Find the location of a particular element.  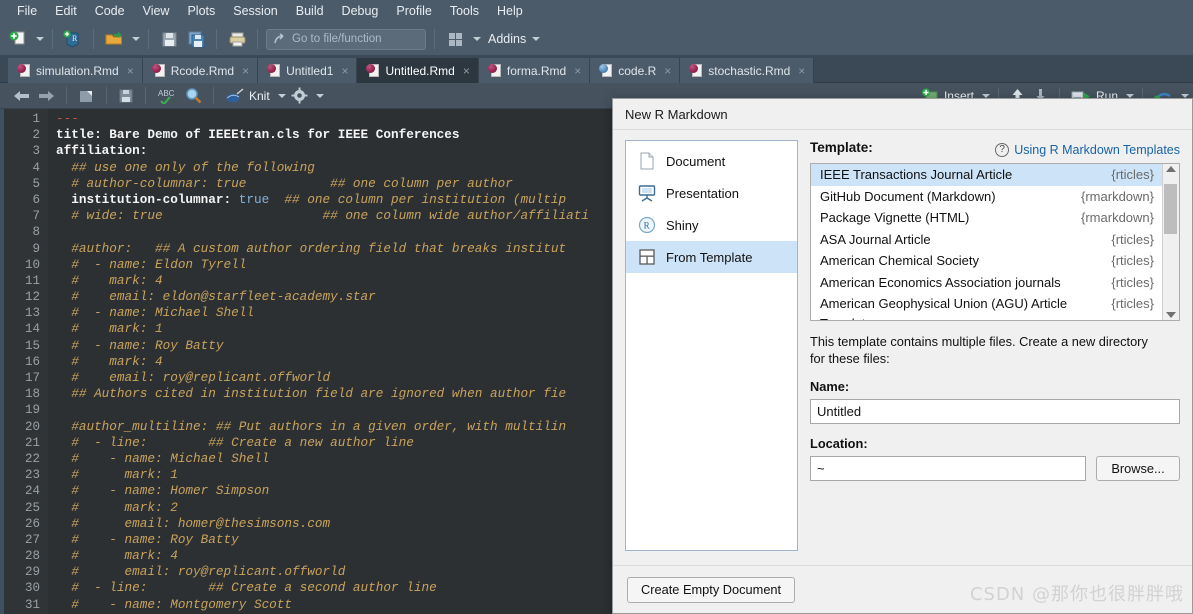

addins-button-label: Addins is located at coordinates (507, 39).